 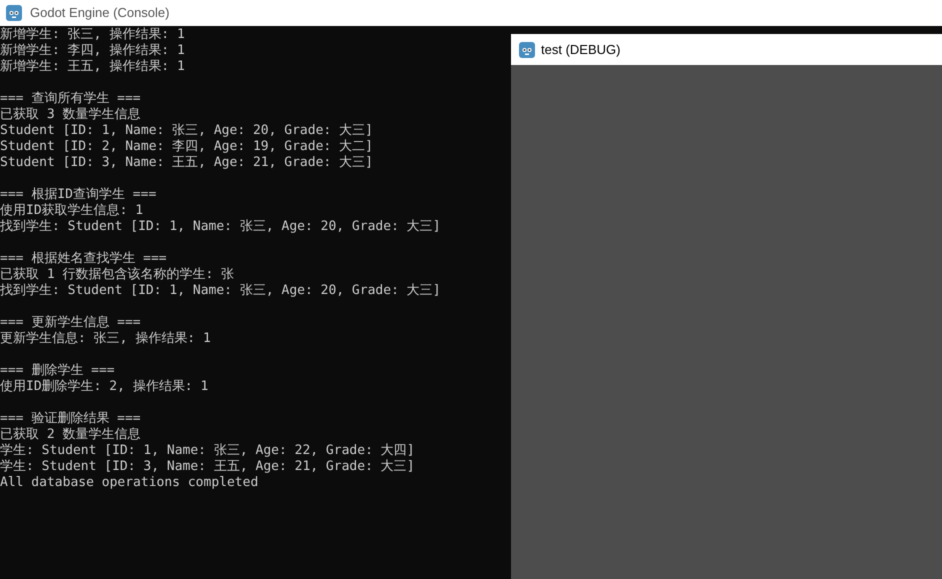 What do you see at coordinates (70, 99) in the screenshot?
I see `console-line: === 查询所有学生 ===` at bounding box center [70, 99].